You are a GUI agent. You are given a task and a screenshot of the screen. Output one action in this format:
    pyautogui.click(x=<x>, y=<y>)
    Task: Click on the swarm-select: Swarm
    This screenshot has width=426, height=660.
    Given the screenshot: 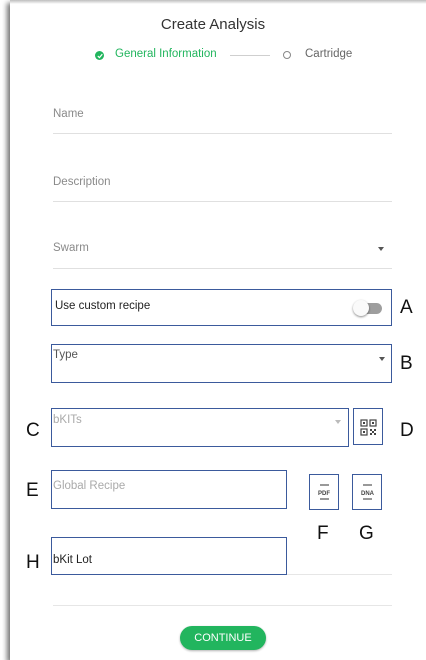 What is the action you would take?
    pyautogui.click(x=222, y=252)
    